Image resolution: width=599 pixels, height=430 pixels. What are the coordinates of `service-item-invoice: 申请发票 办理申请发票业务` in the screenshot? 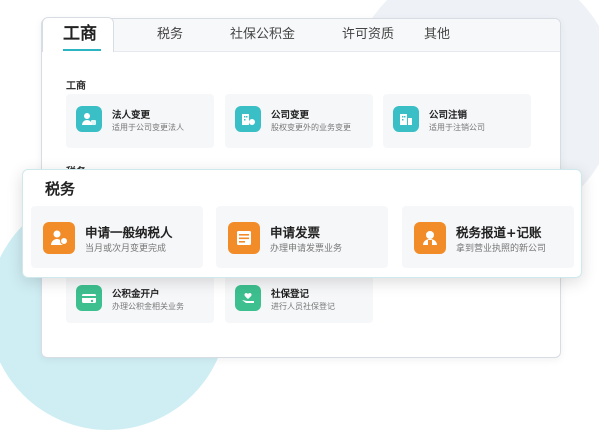 It's located at (302, 237).